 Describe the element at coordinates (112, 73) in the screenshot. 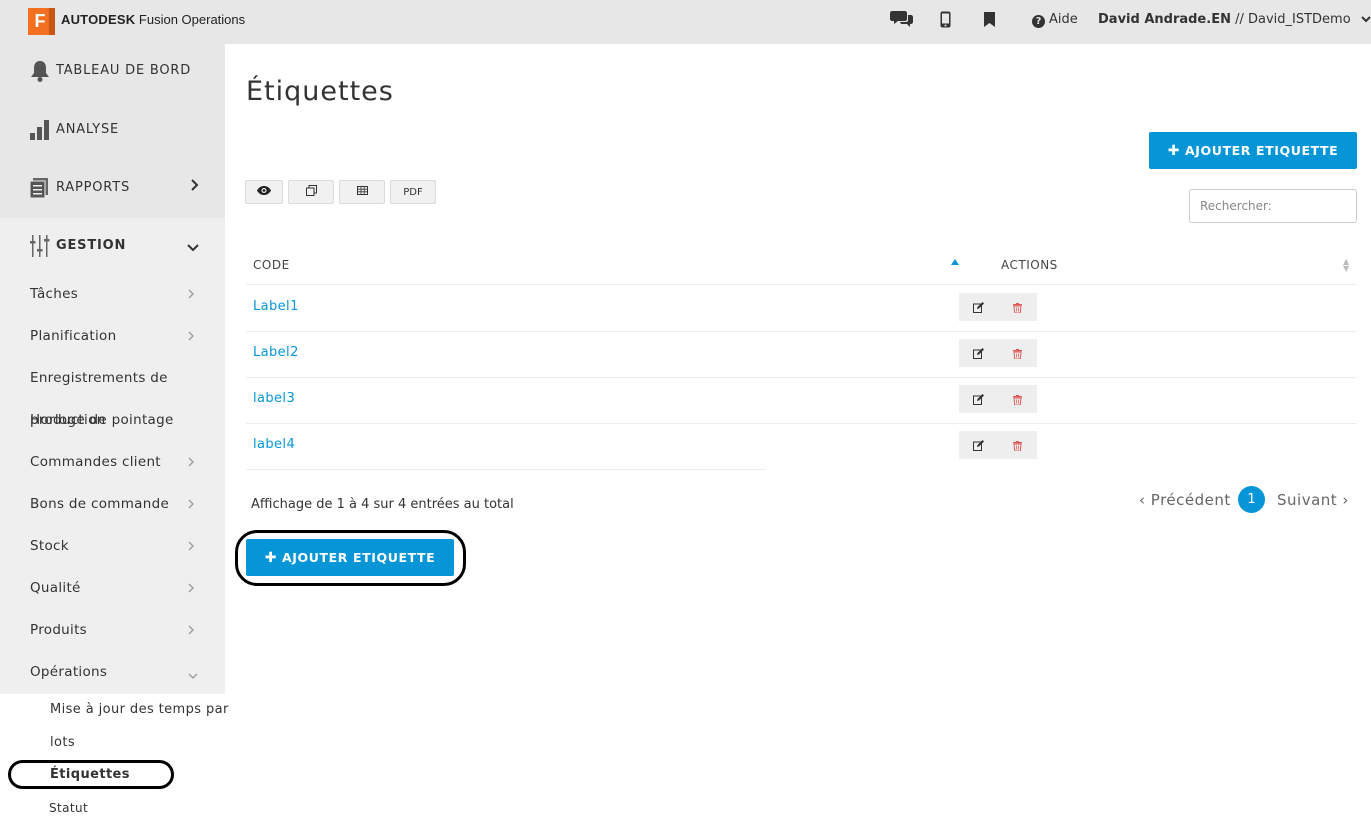

I see `sidebar-item-tableau-de-bord: TABLEAU DE BORD` at that location.